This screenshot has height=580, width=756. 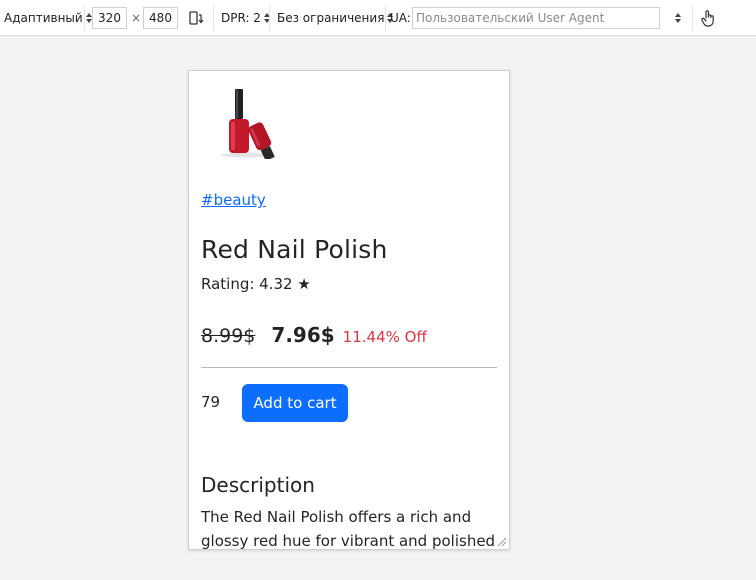 What do you see at coordinates (109, 18) in the screenshot?
I see `width-input: 320` at bounding box center [109, 18].